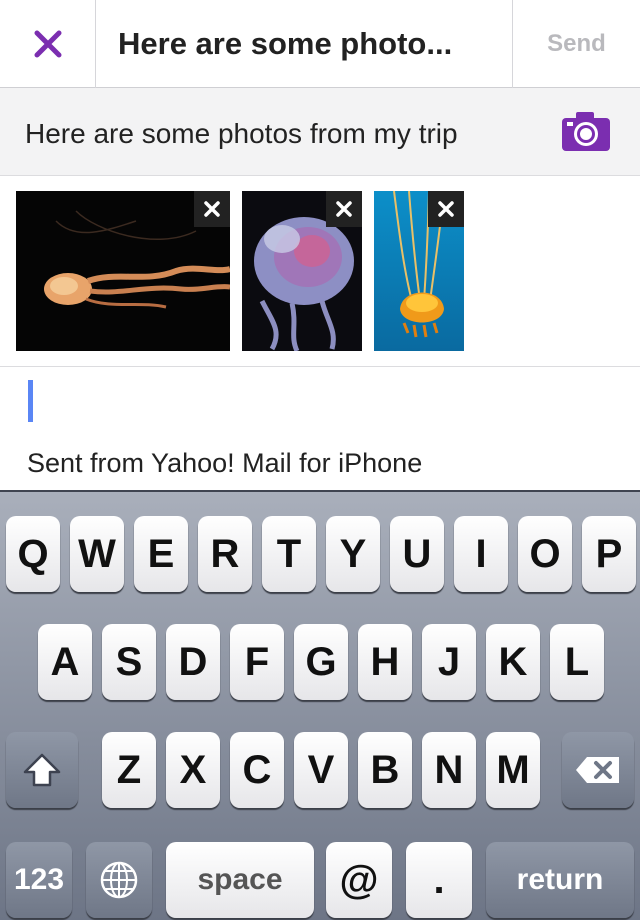 Image resolution: width=640 pixels, height=920 pixels. What do you see at coordinates (481, 554) in the screenshot?
I see `key-i: I` at bounding box center [481, 554].